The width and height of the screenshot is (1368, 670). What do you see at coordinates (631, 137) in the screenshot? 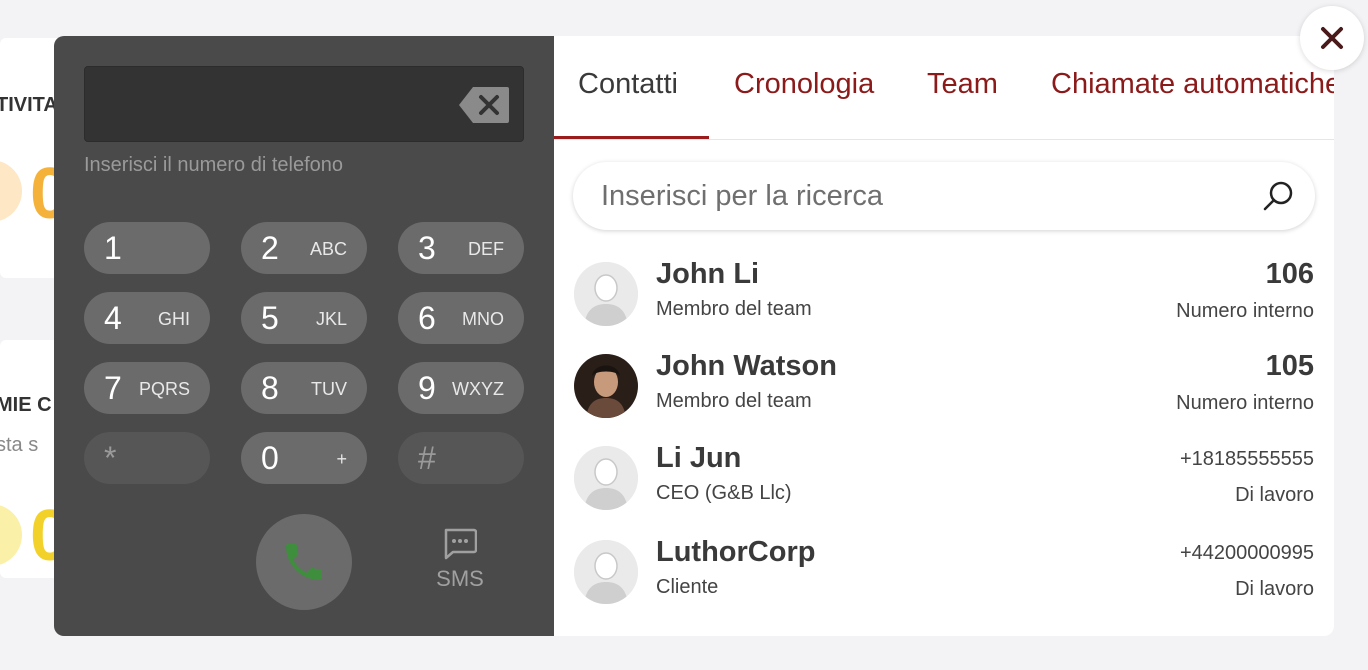
I see `active-tab-indicator` at bounding box center [631, 137].